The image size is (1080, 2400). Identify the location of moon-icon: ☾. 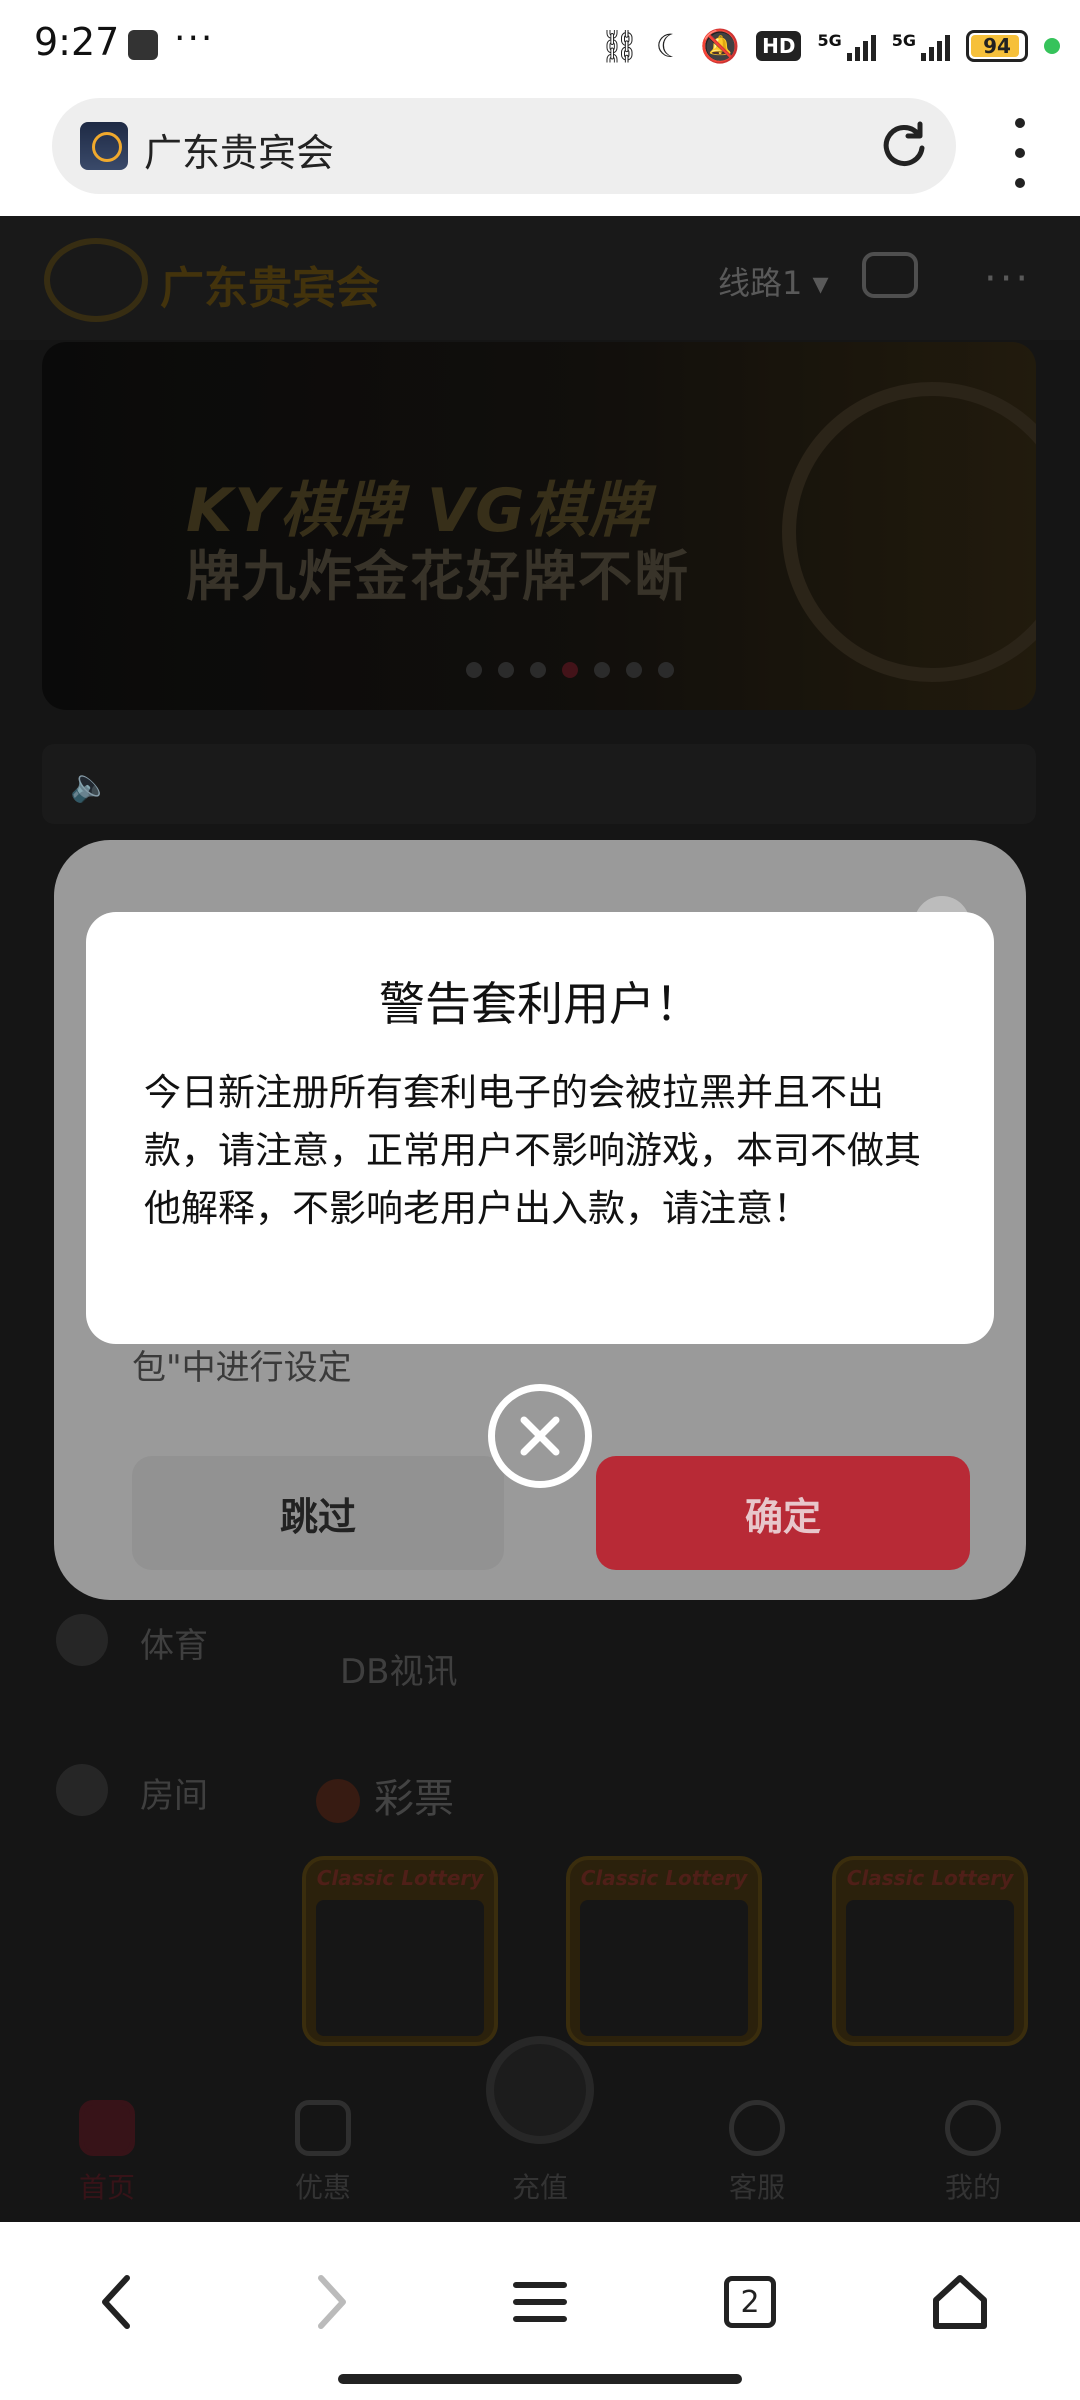
(670, 46).